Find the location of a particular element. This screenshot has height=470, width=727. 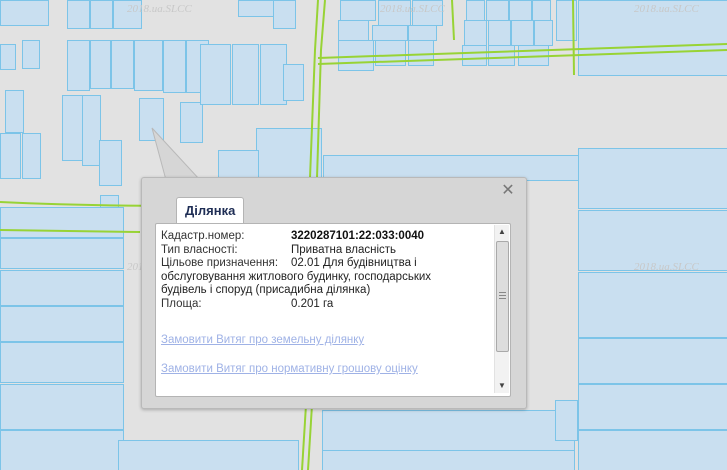

scroll-down-icon: ▼ is located at coordinates (502, 386).